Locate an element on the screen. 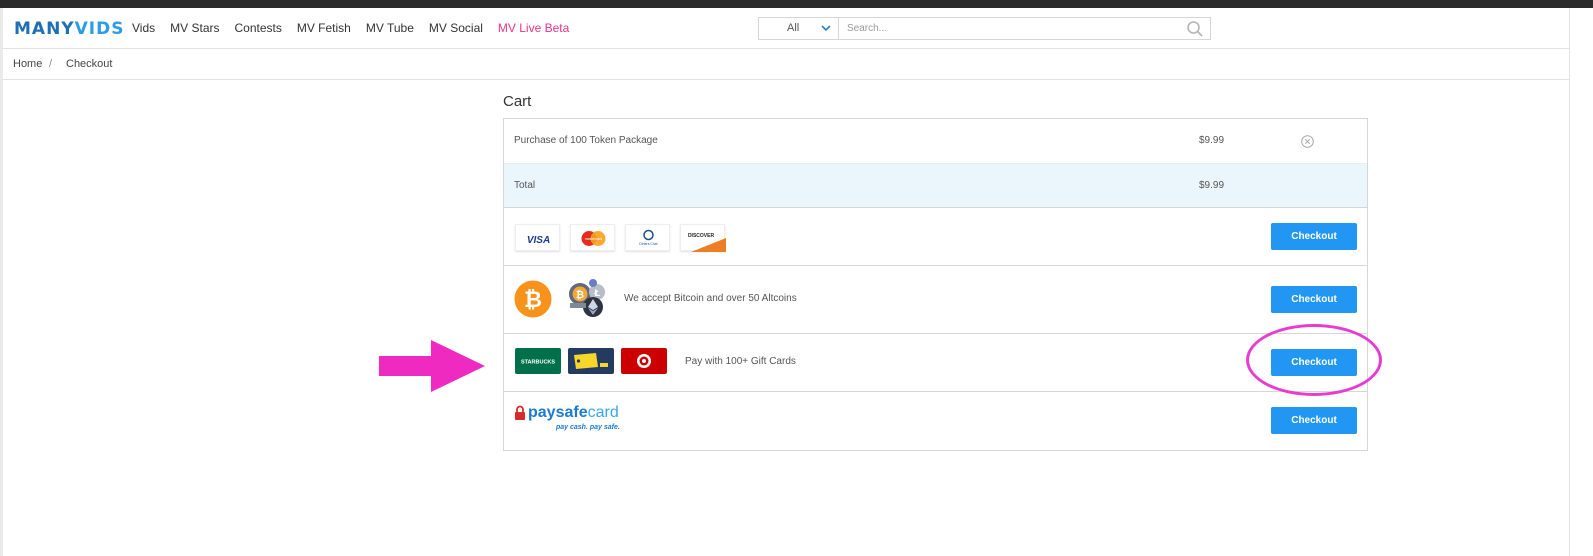 The image size is (1593, 556). checkout-button-cards: Checkout is located at coordinates (1314, 236).